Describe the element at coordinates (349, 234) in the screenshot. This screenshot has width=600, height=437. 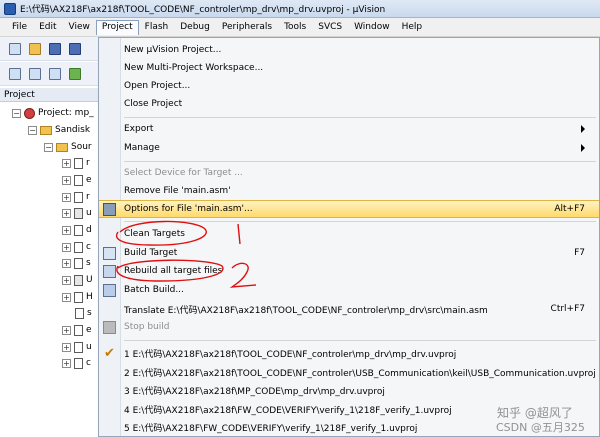
I see `menu-clean-targets: Clean Targets` at that location.